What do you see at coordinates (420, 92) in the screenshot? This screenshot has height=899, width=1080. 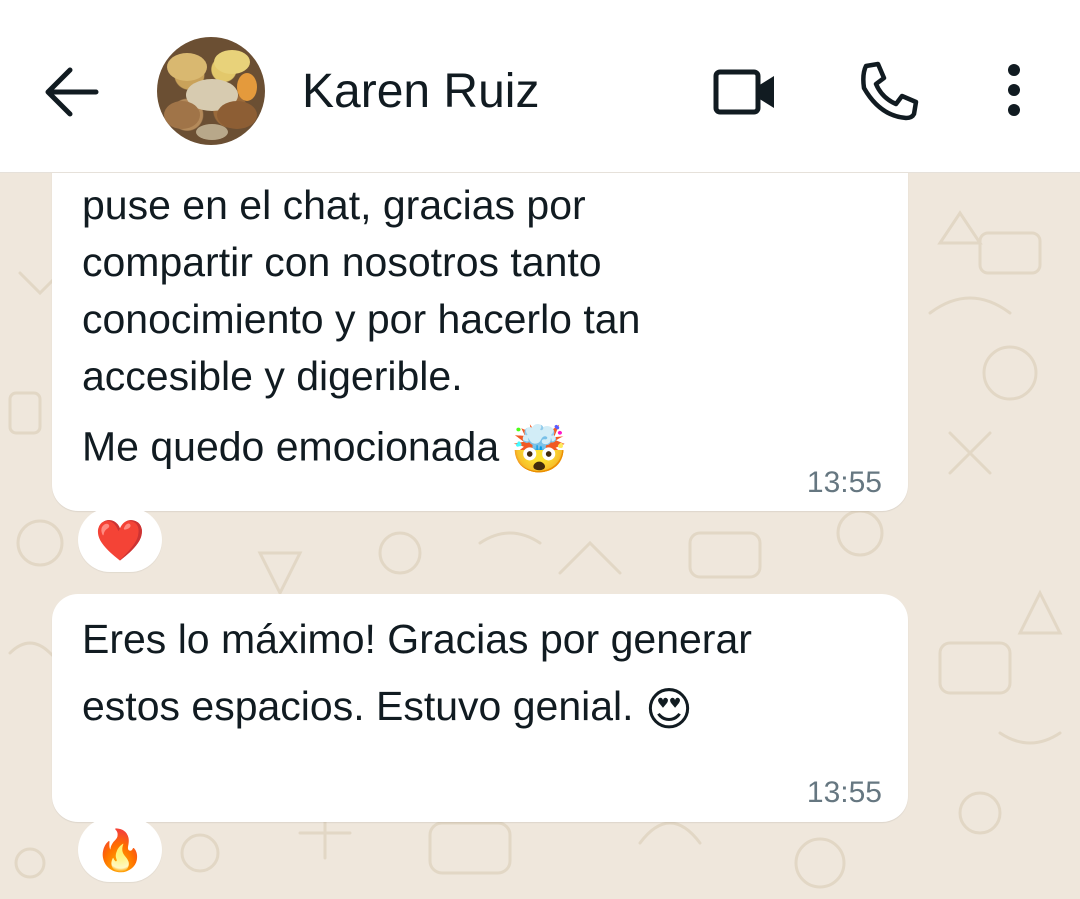 I see `contact-name: Karen Ruiz` at bounding box center [420, 92].